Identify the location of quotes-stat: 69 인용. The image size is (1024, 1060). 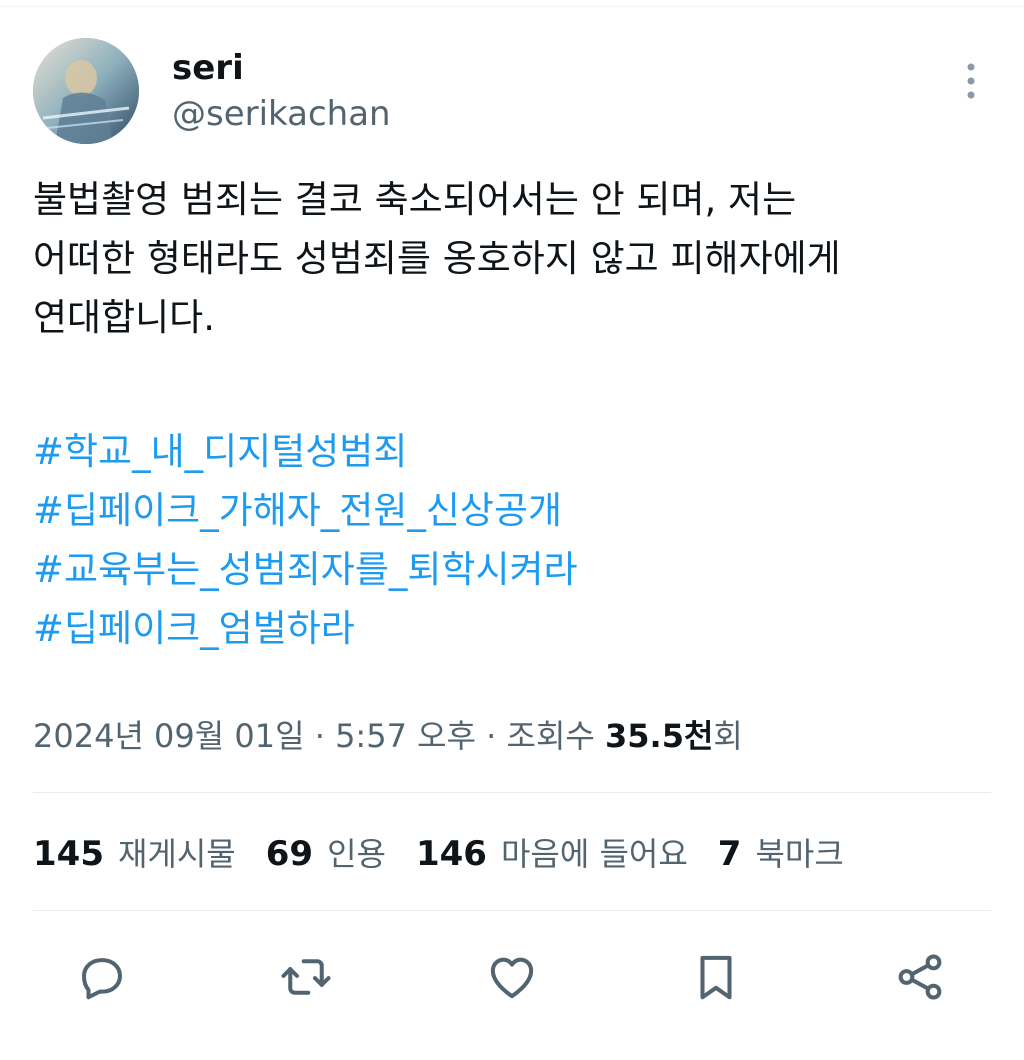
(326, 854).